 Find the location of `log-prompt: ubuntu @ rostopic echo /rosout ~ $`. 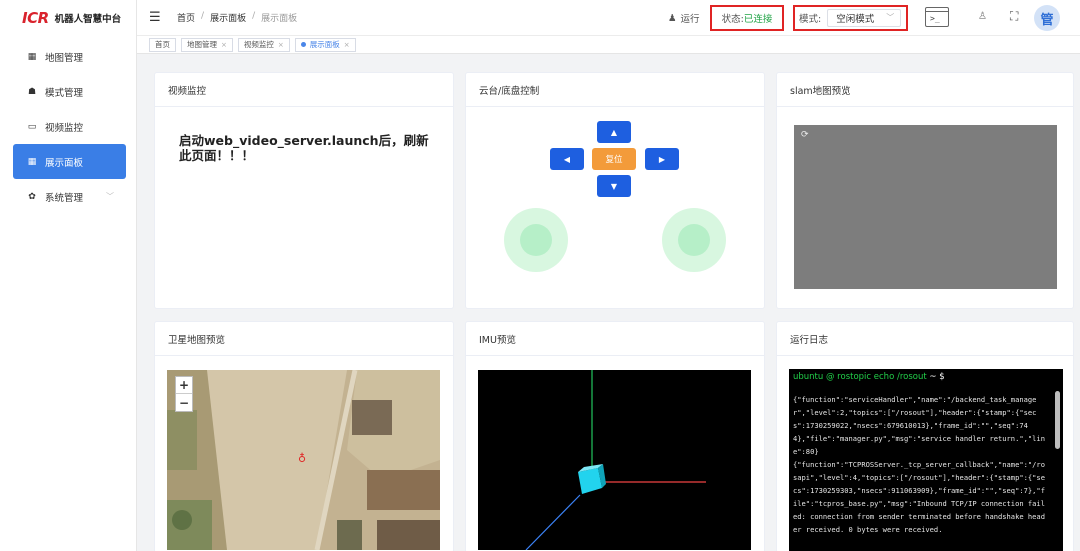

log-prompt: ubuntu @ rostopic echo /rosout ~ $ is located at coordinates (926, 377).